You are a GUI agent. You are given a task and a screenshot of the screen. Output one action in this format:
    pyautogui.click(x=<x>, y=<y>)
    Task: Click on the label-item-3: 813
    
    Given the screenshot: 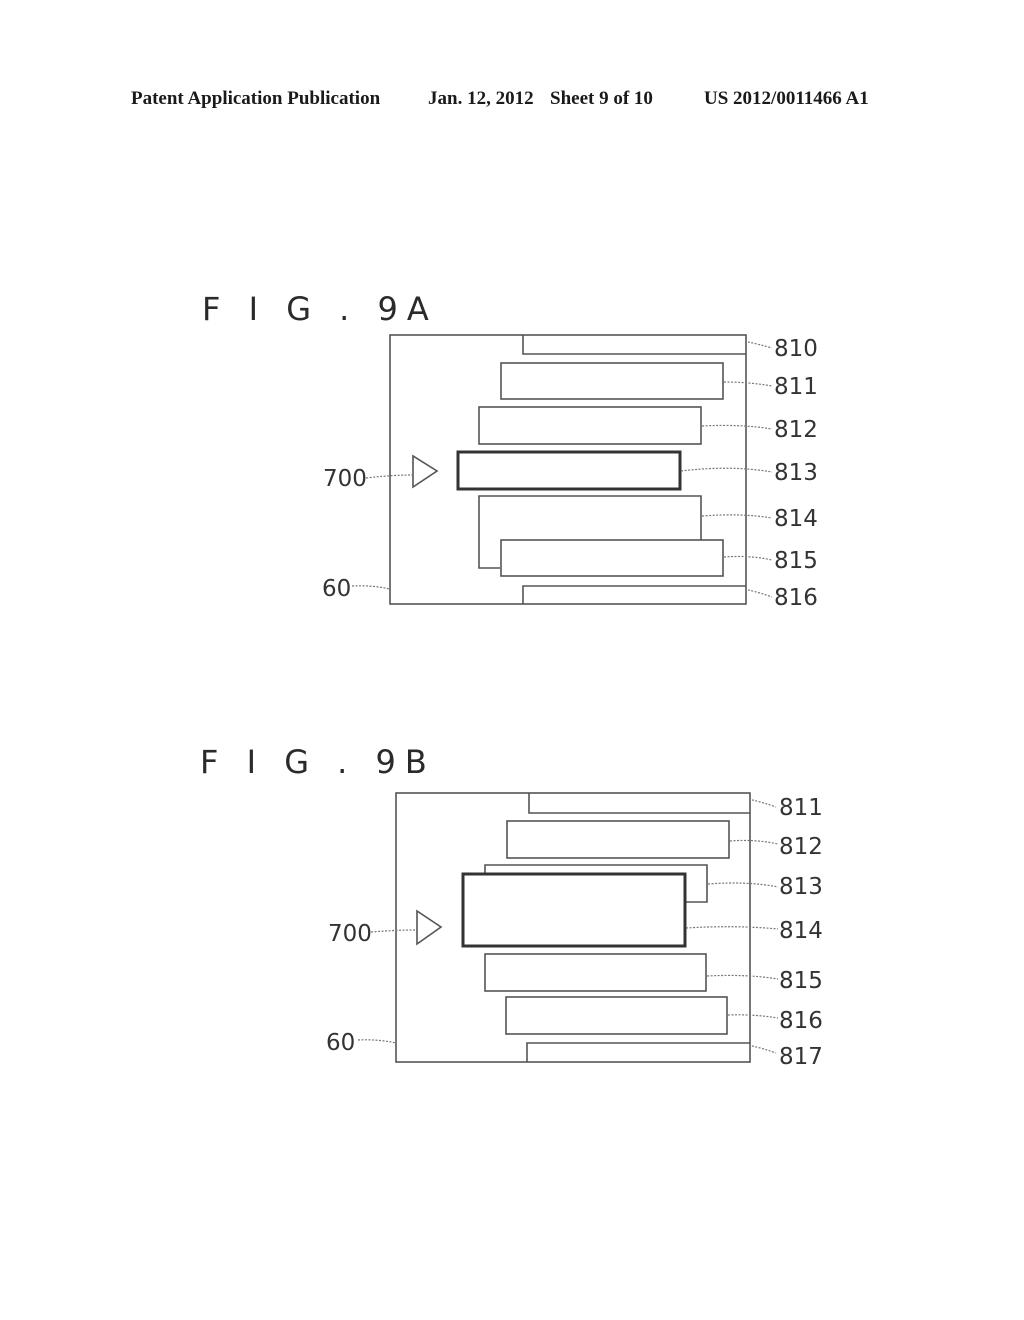 What is the action you would take?
    pyautogui.click(x=796, y=473)
    